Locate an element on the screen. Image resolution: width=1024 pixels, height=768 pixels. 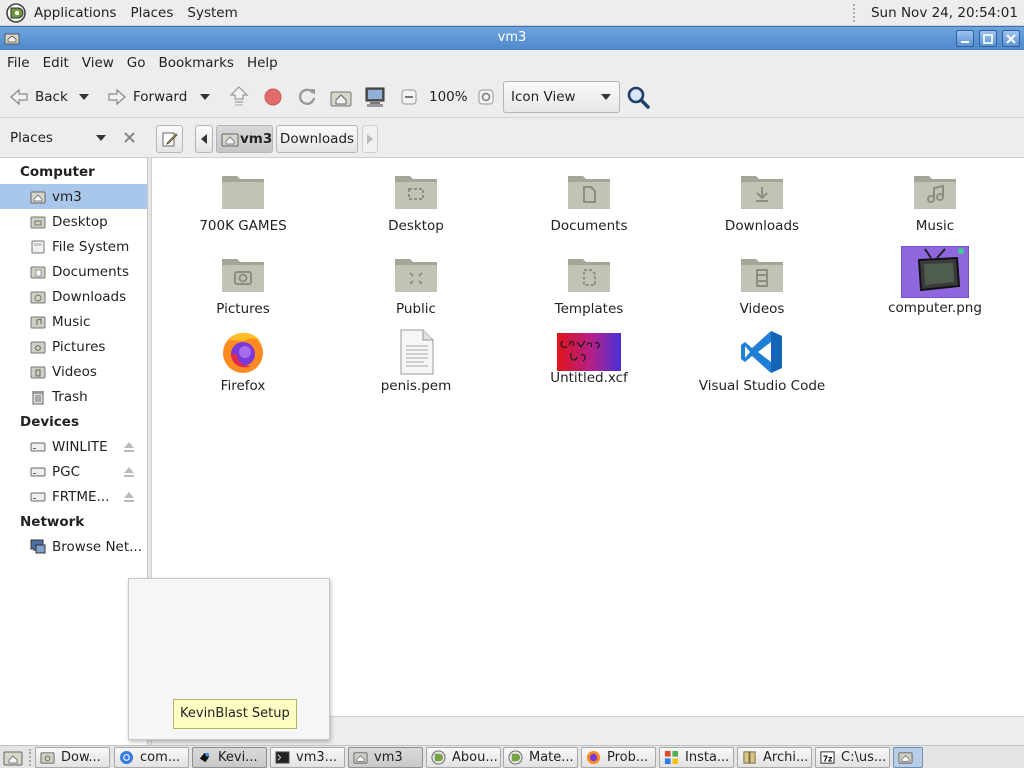
search-button is located at coordinates (638, 97).